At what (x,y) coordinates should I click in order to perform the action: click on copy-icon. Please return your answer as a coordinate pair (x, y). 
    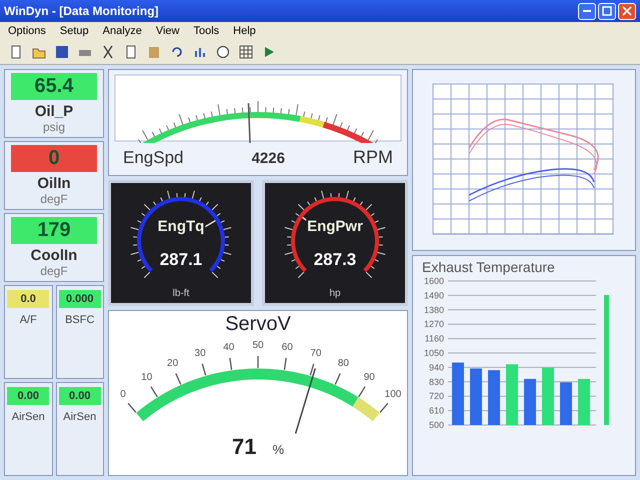
    Looking at the image, I should click on (131, 52).